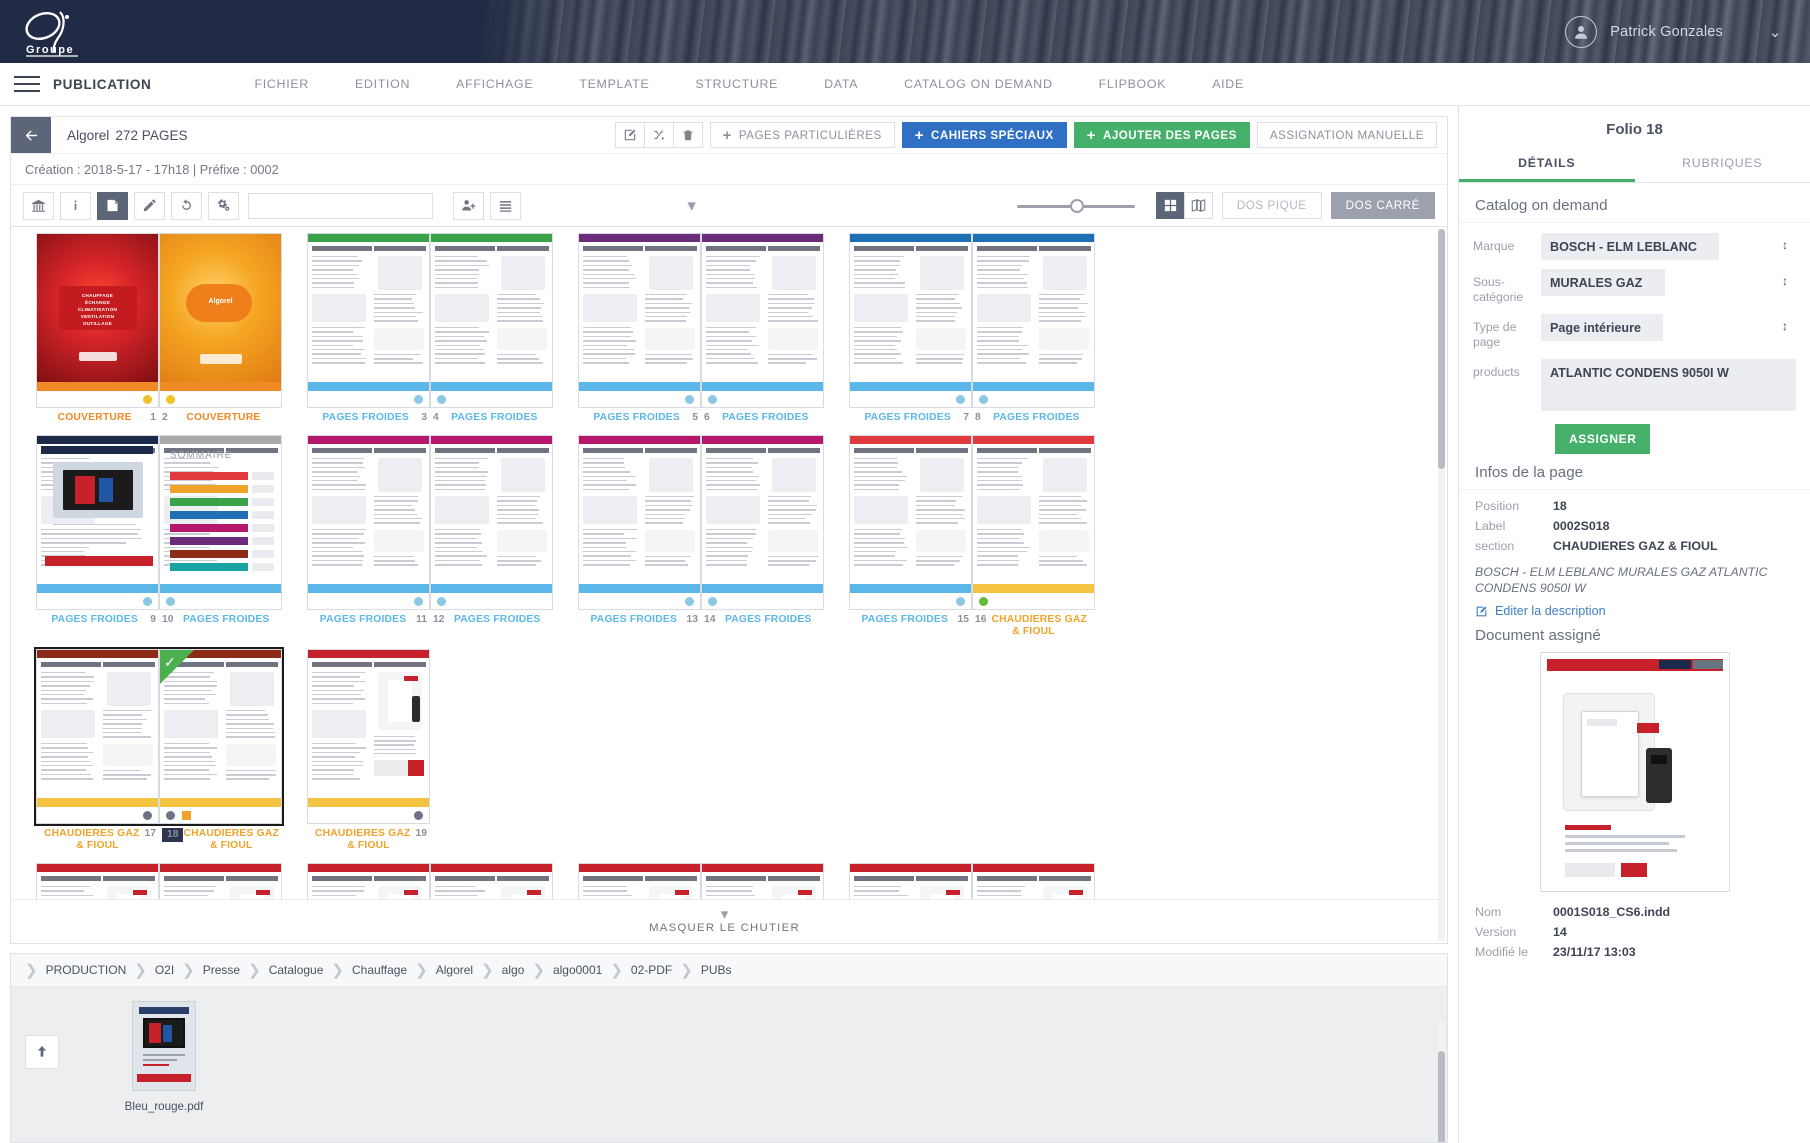 This screenshot has width=1810, height=1143. Describe the element at coordinates (1634, 610) in the screenshot. I see `editer-la-description-link: Editer la description` at that location.